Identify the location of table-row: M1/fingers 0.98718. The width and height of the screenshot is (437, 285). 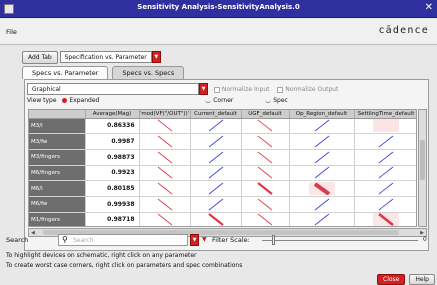
(222, 219).